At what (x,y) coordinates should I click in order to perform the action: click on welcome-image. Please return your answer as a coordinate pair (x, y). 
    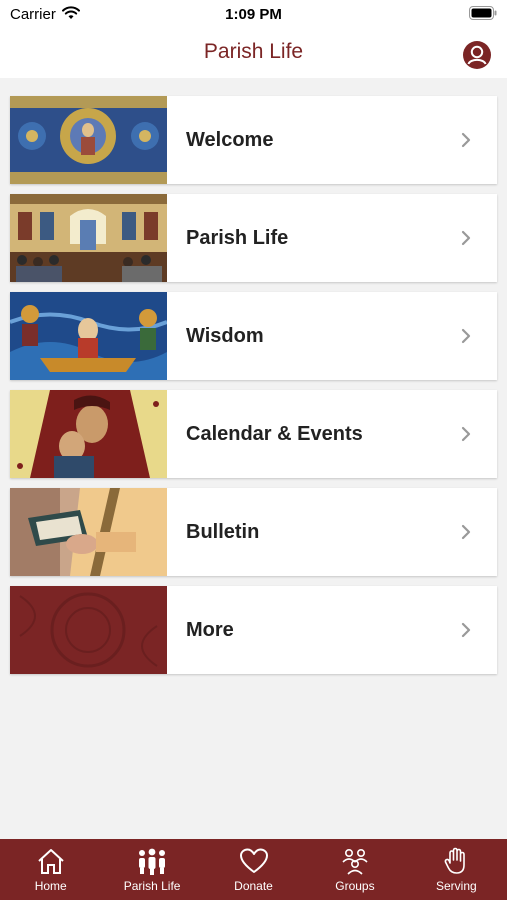
    Looking at the image, I should click on (88, 140).